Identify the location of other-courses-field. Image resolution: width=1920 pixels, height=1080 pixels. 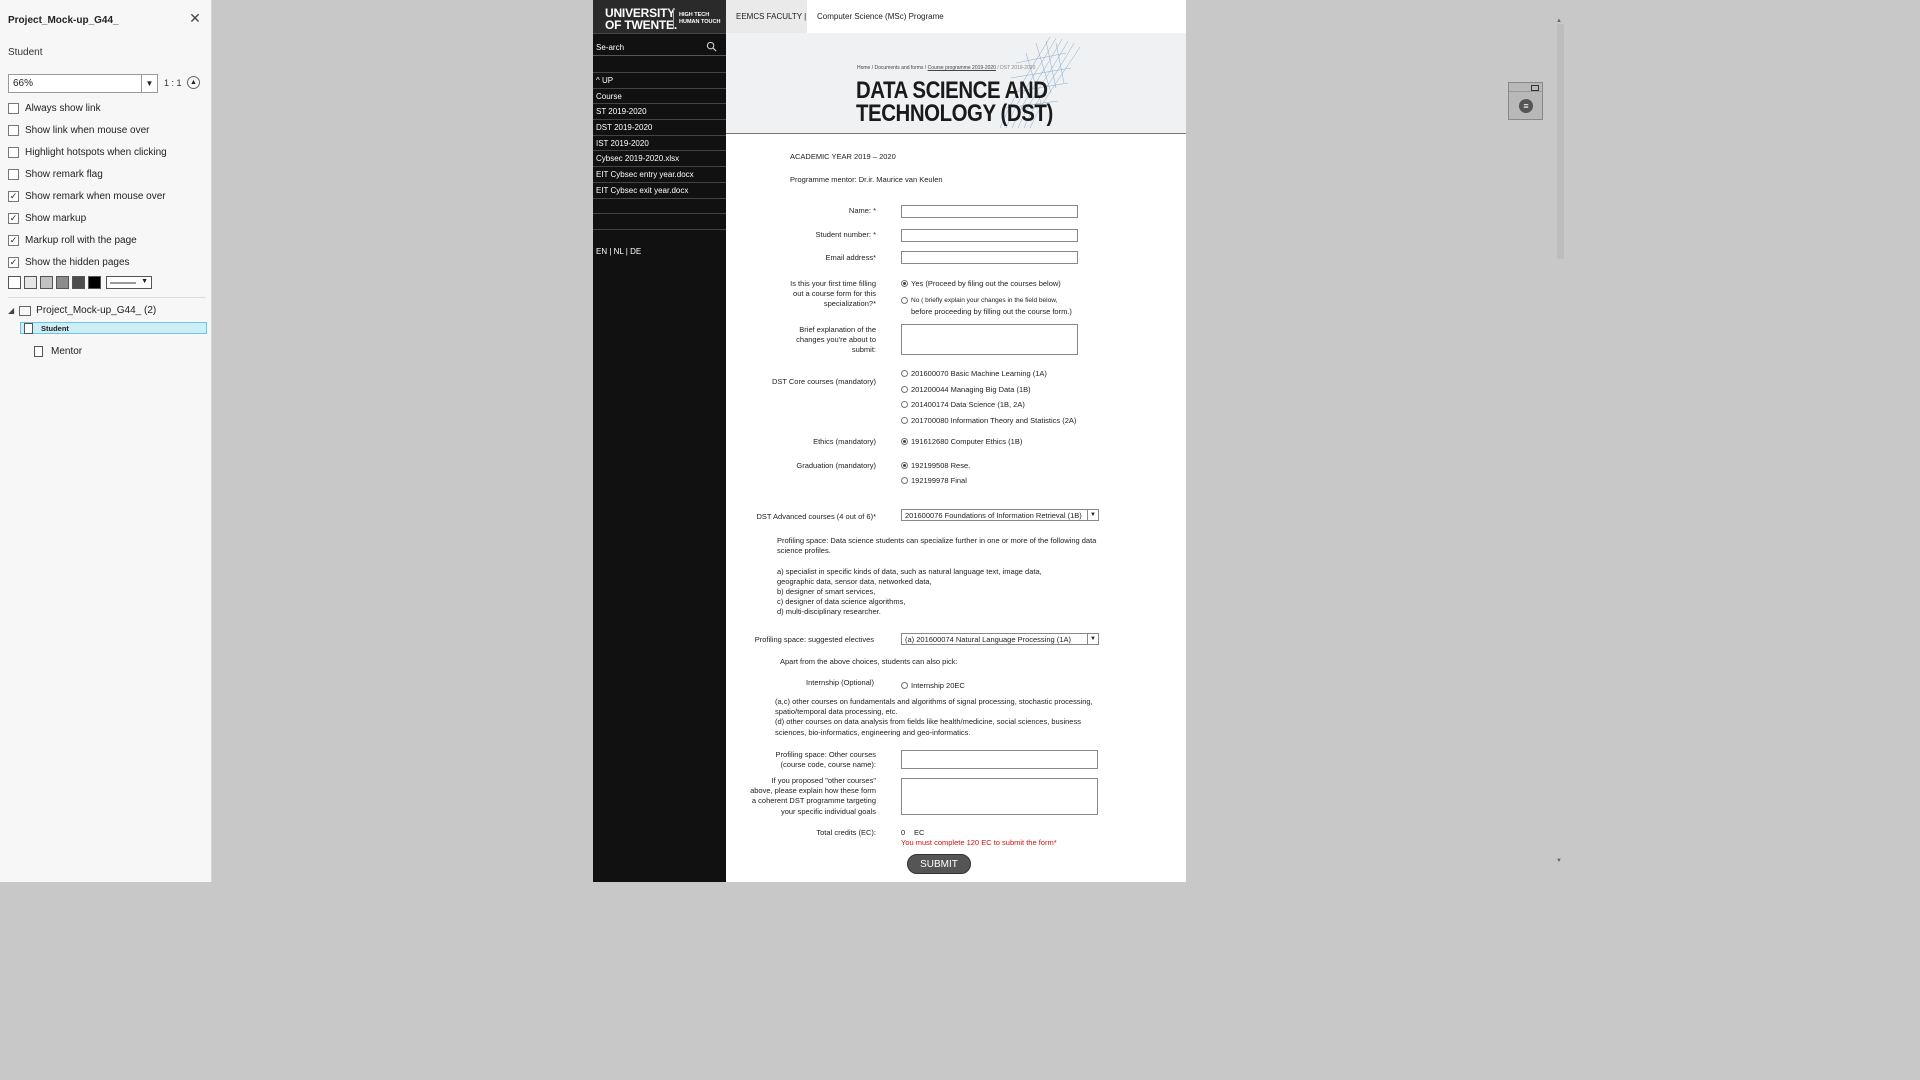
(999, 759).